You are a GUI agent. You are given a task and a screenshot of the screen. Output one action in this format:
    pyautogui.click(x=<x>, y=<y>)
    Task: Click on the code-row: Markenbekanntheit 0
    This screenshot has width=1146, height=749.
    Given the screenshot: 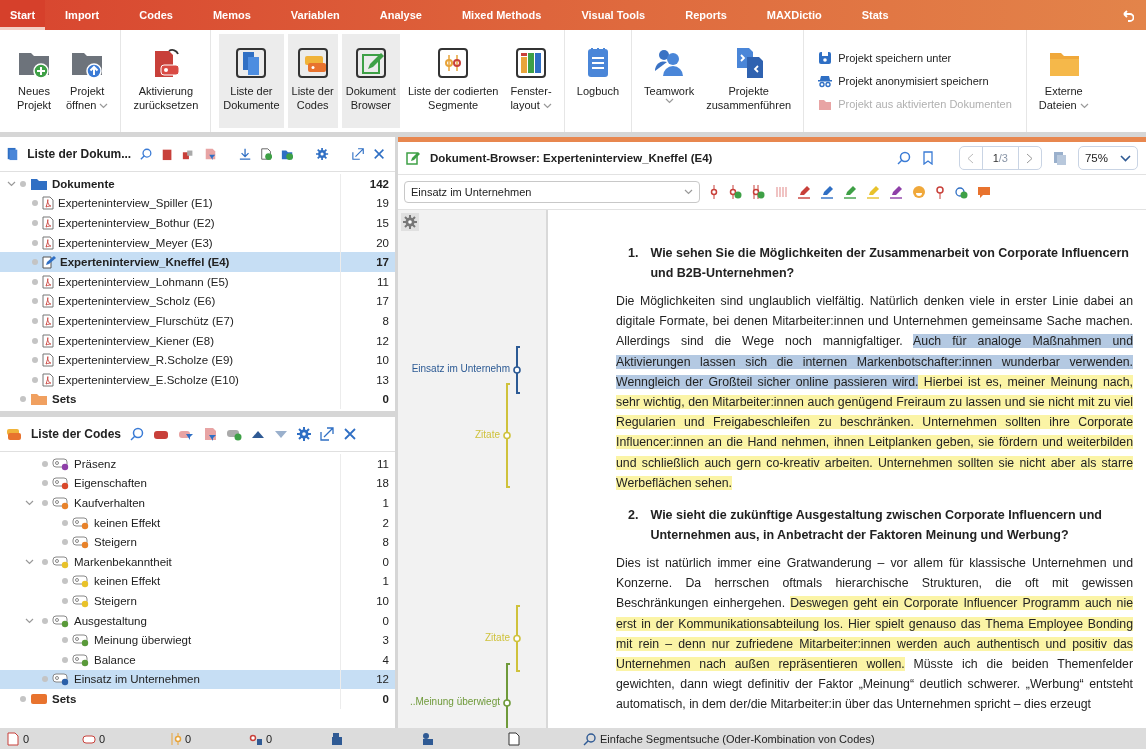 What is the action you would take?
    pyautogui.click(x=197, y=561)
    